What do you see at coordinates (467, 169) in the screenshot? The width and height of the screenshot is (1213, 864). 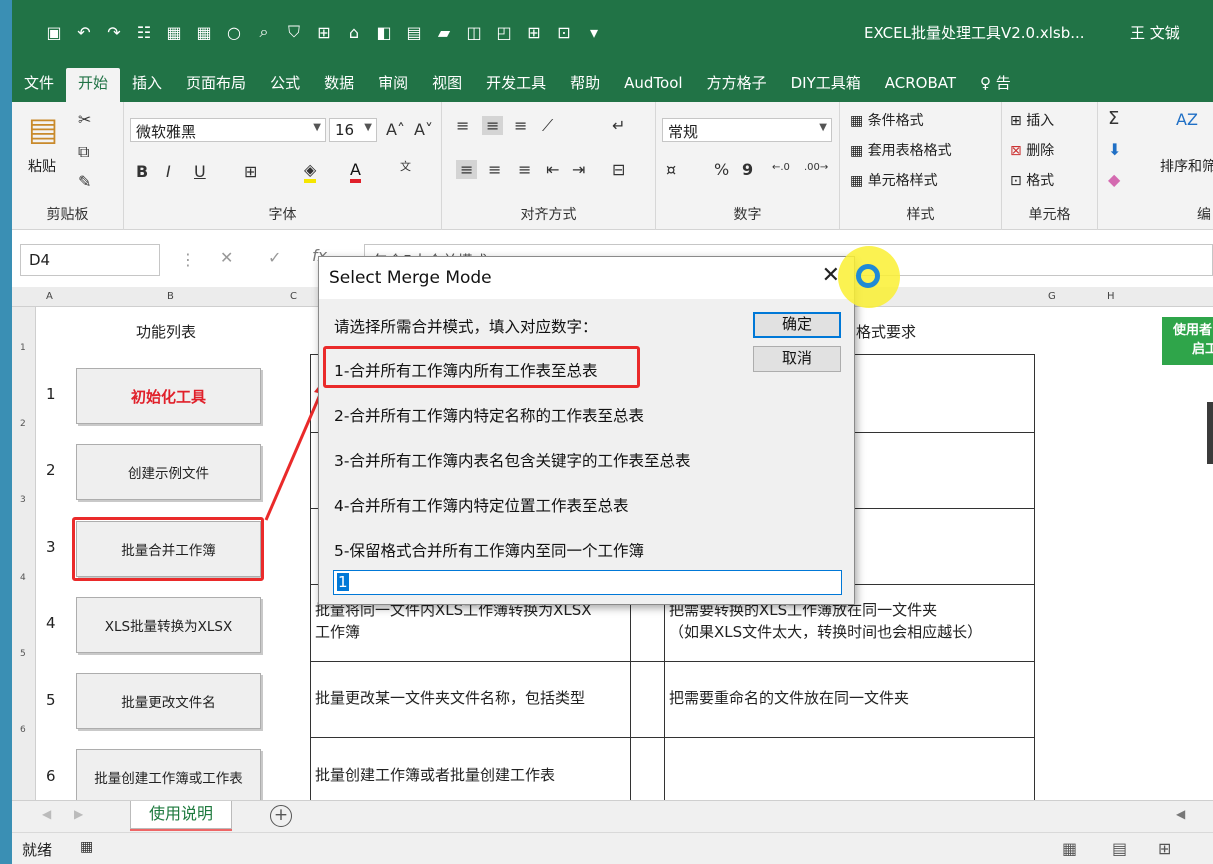 I see `align-left-icon: ≡` at bounding box center [467, 169].